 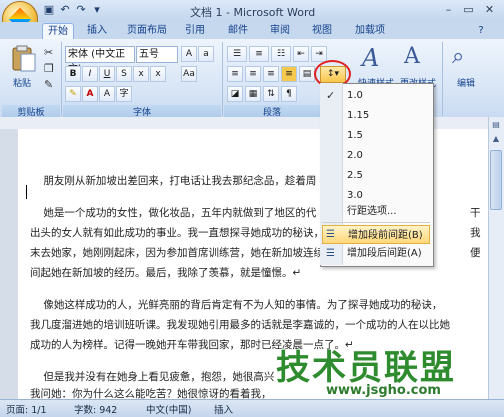 What do you see at coordinates (147, 31) in the screenshot?
I see `tab-page-layout: 页面布局` at bounding box center [147, 31].